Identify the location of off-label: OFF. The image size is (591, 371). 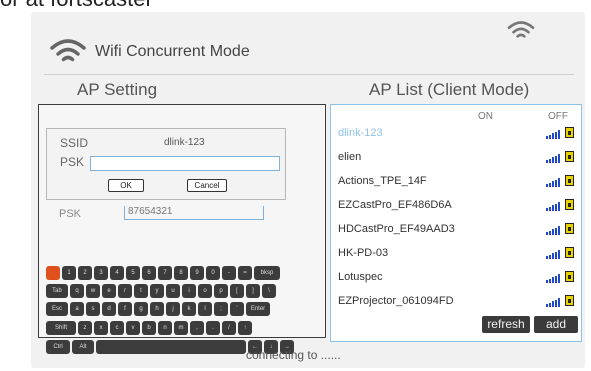
(558, 116).